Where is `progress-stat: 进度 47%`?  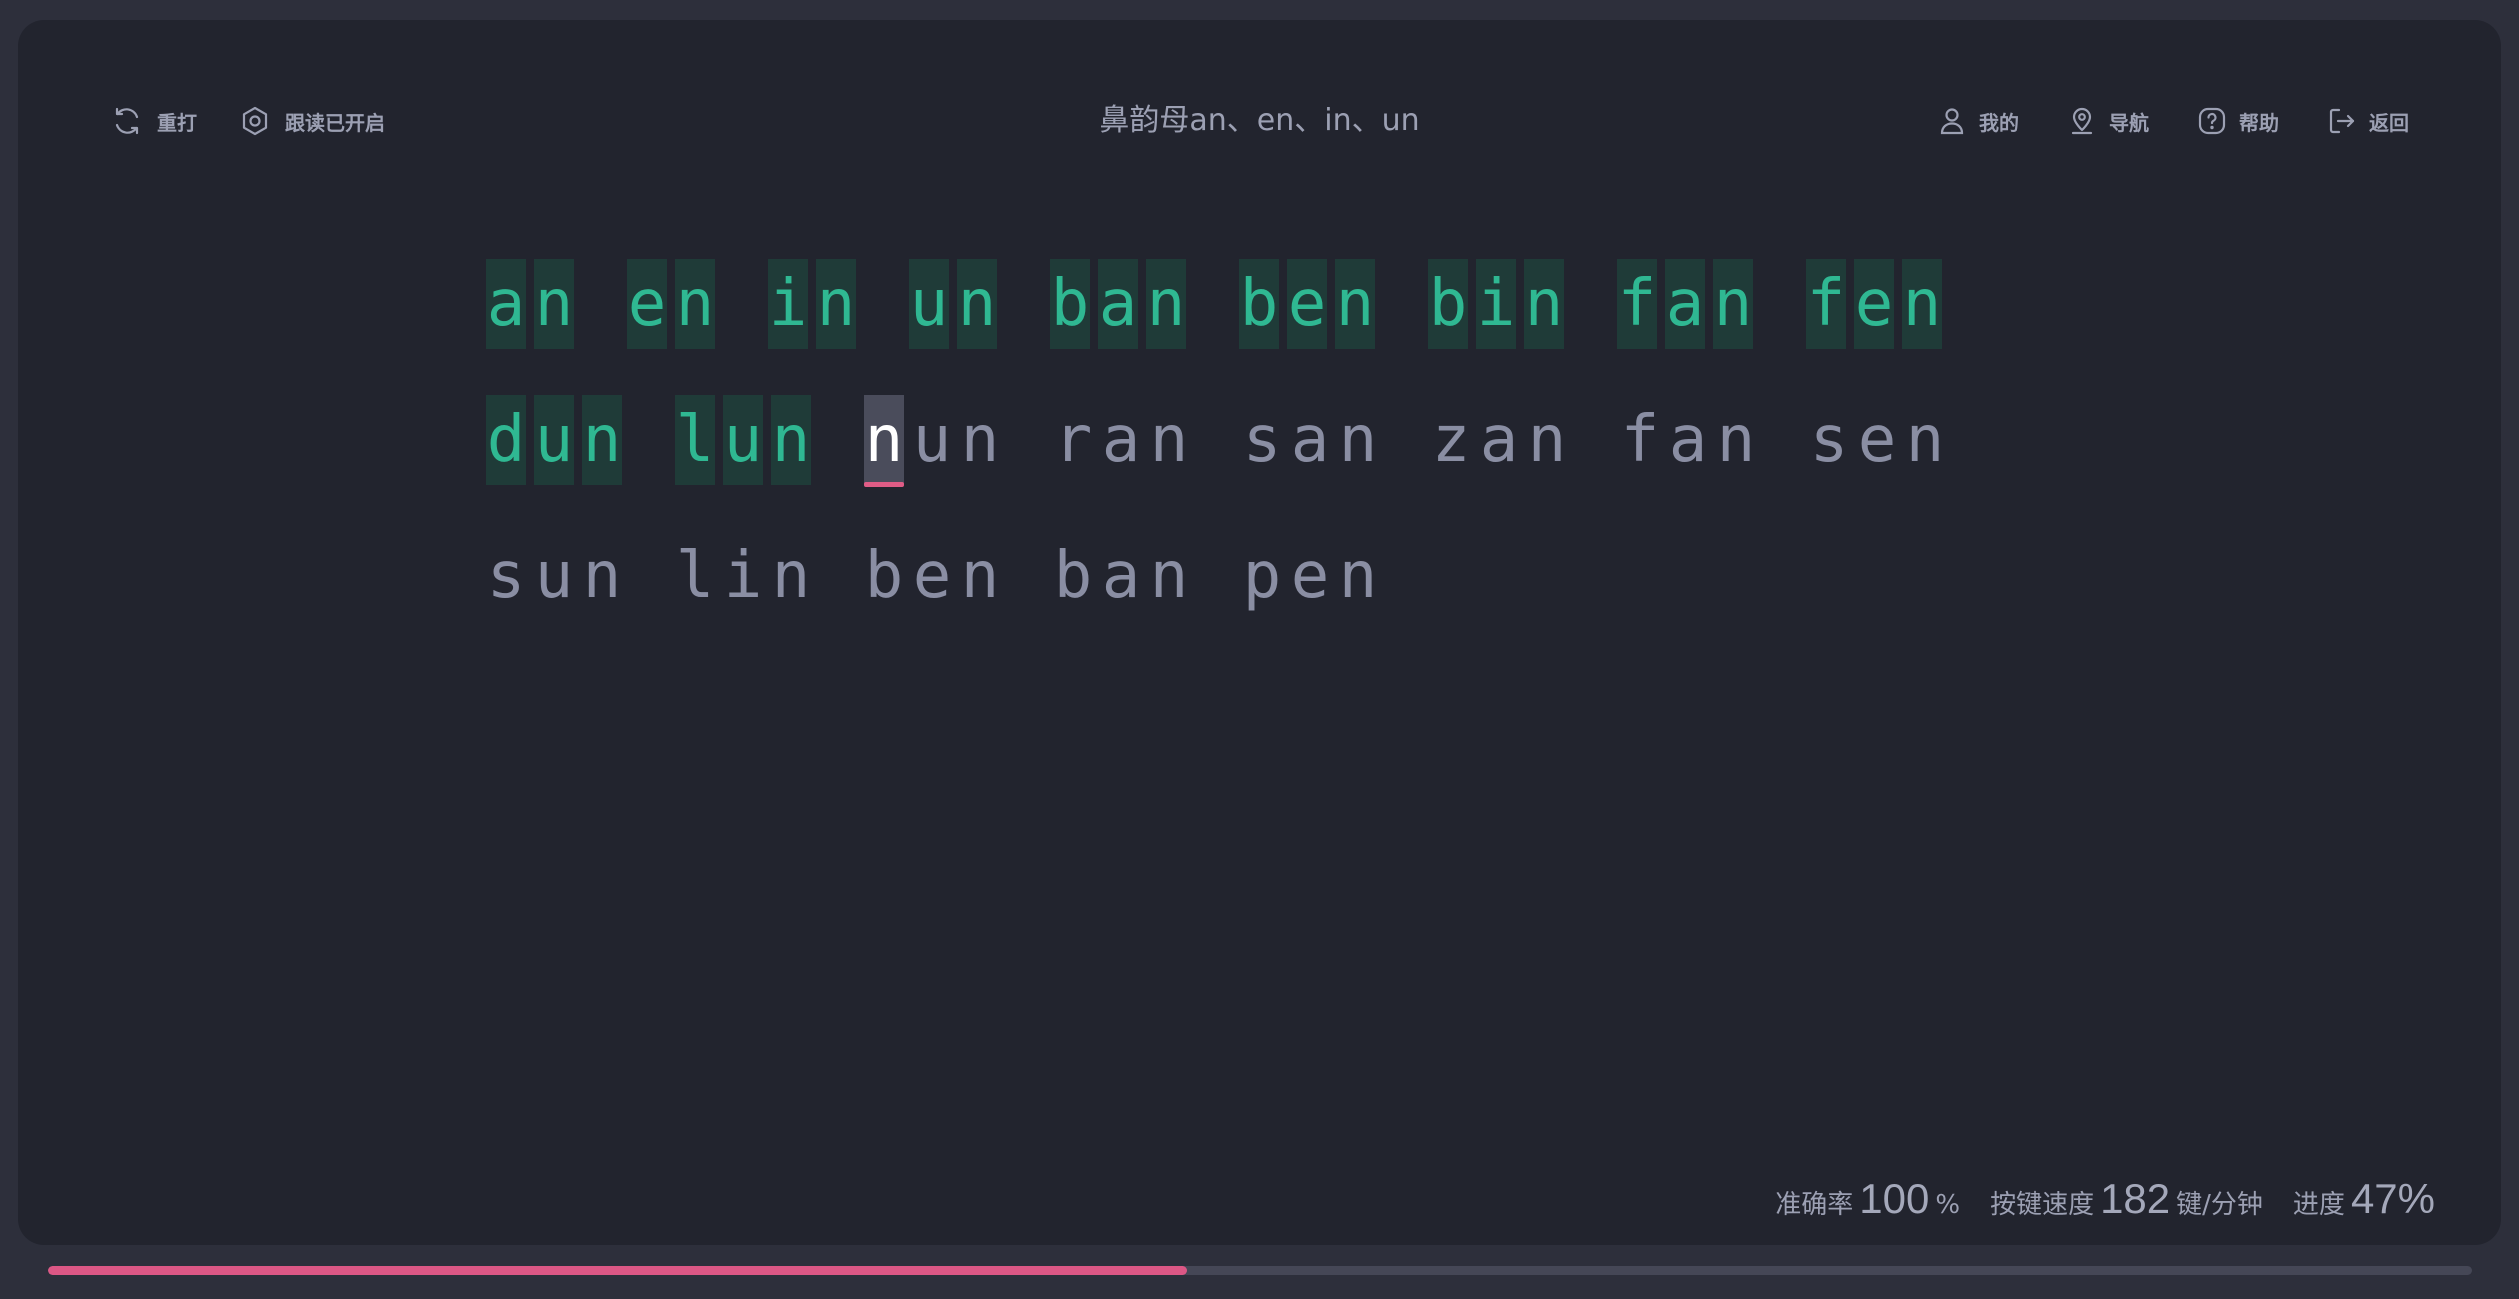 progress-stat: 进度 47% is located at coordinates (2364, 1199).